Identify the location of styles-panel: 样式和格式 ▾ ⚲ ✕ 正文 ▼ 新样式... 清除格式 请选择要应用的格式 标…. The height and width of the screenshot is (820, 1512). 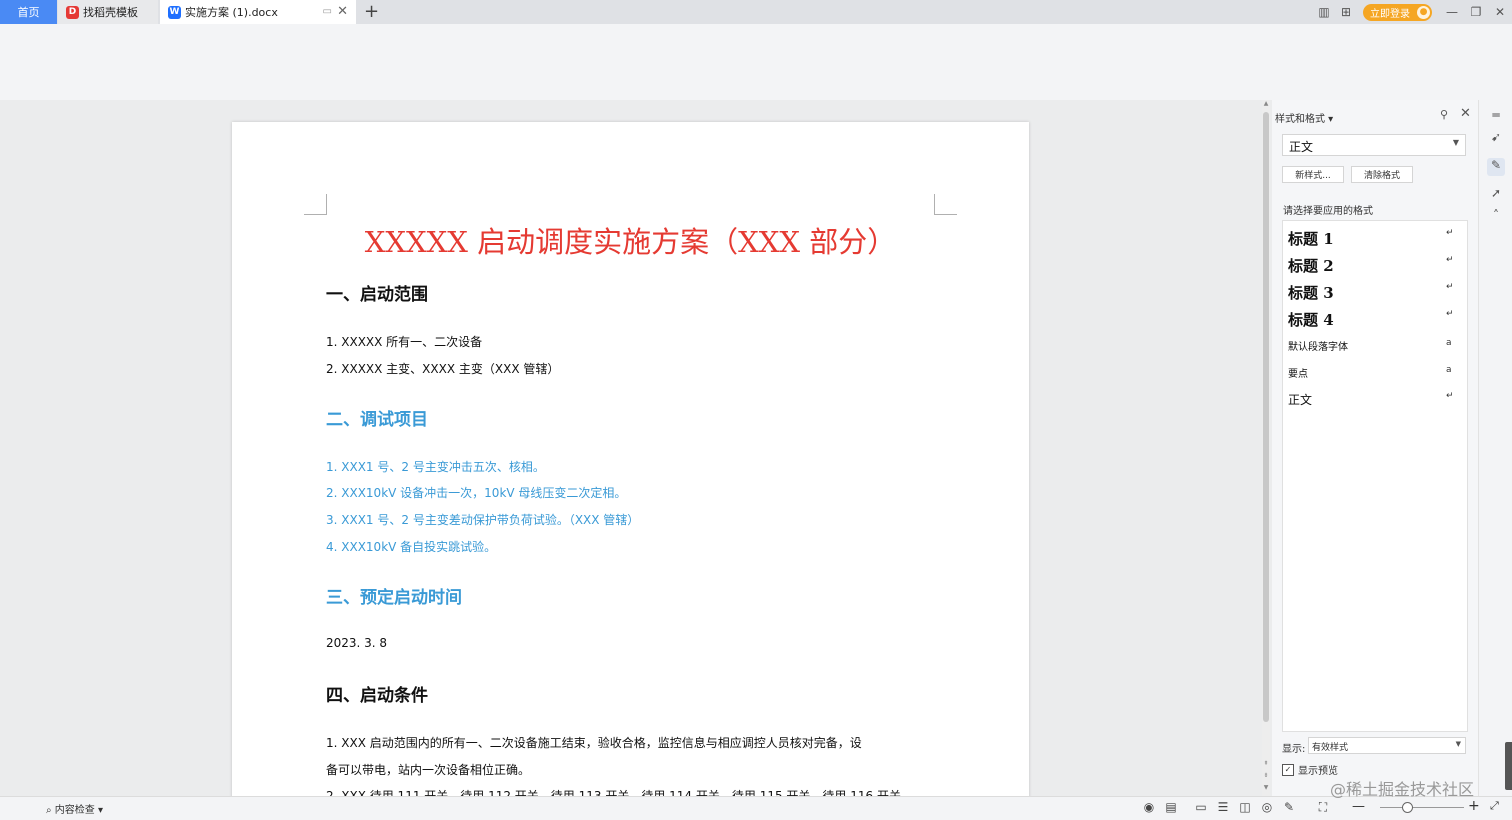
(1375, 448).